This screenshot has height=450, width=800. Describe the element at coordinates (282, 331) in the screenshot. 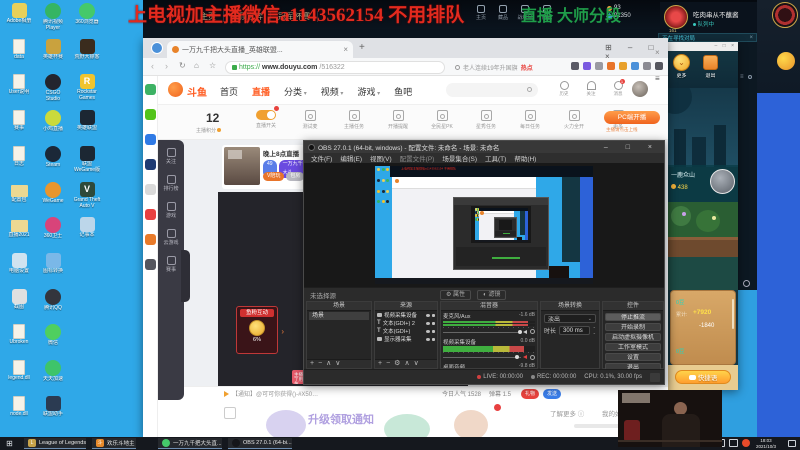

I see `arrow-right-icon: ›` at that location.